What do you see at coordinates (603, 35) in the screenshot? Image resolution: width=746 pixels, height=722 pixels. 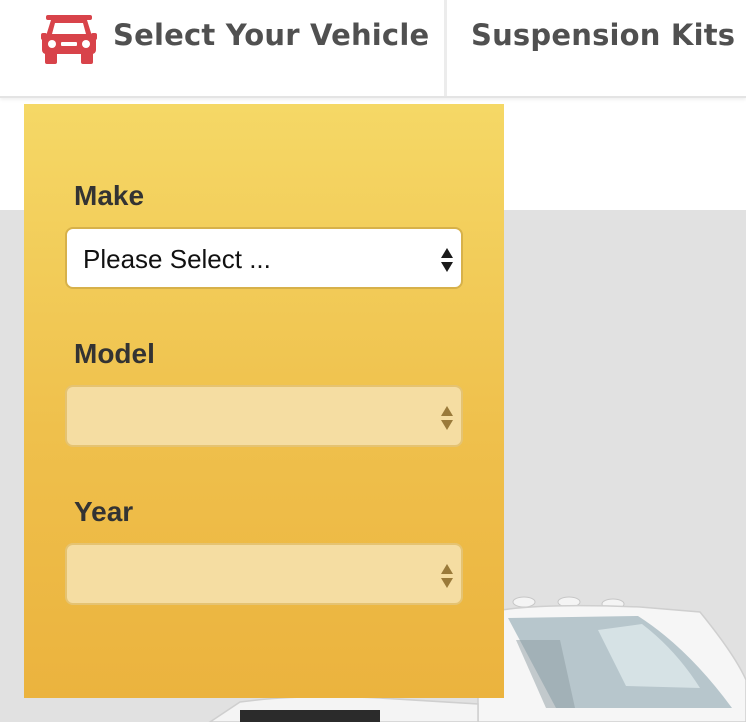 I see `suspension-kits-nav-item: Suspension Kits` at bounding box center [603, 35].